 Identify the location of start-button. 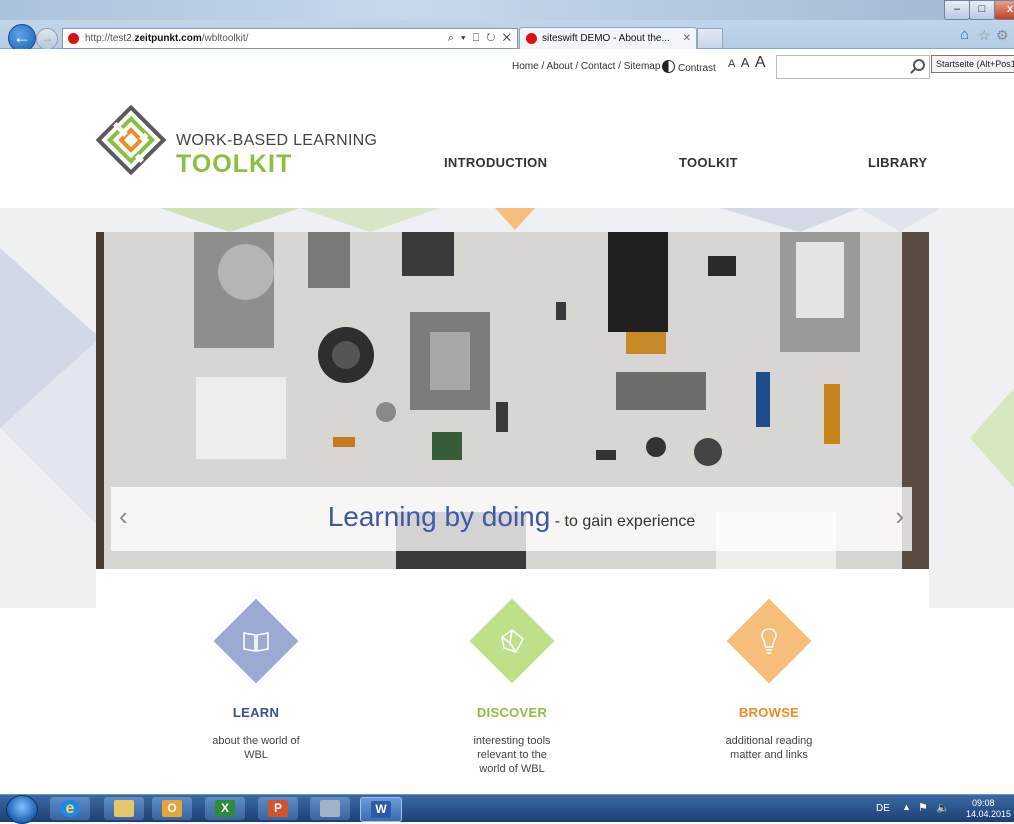
(22, 809).